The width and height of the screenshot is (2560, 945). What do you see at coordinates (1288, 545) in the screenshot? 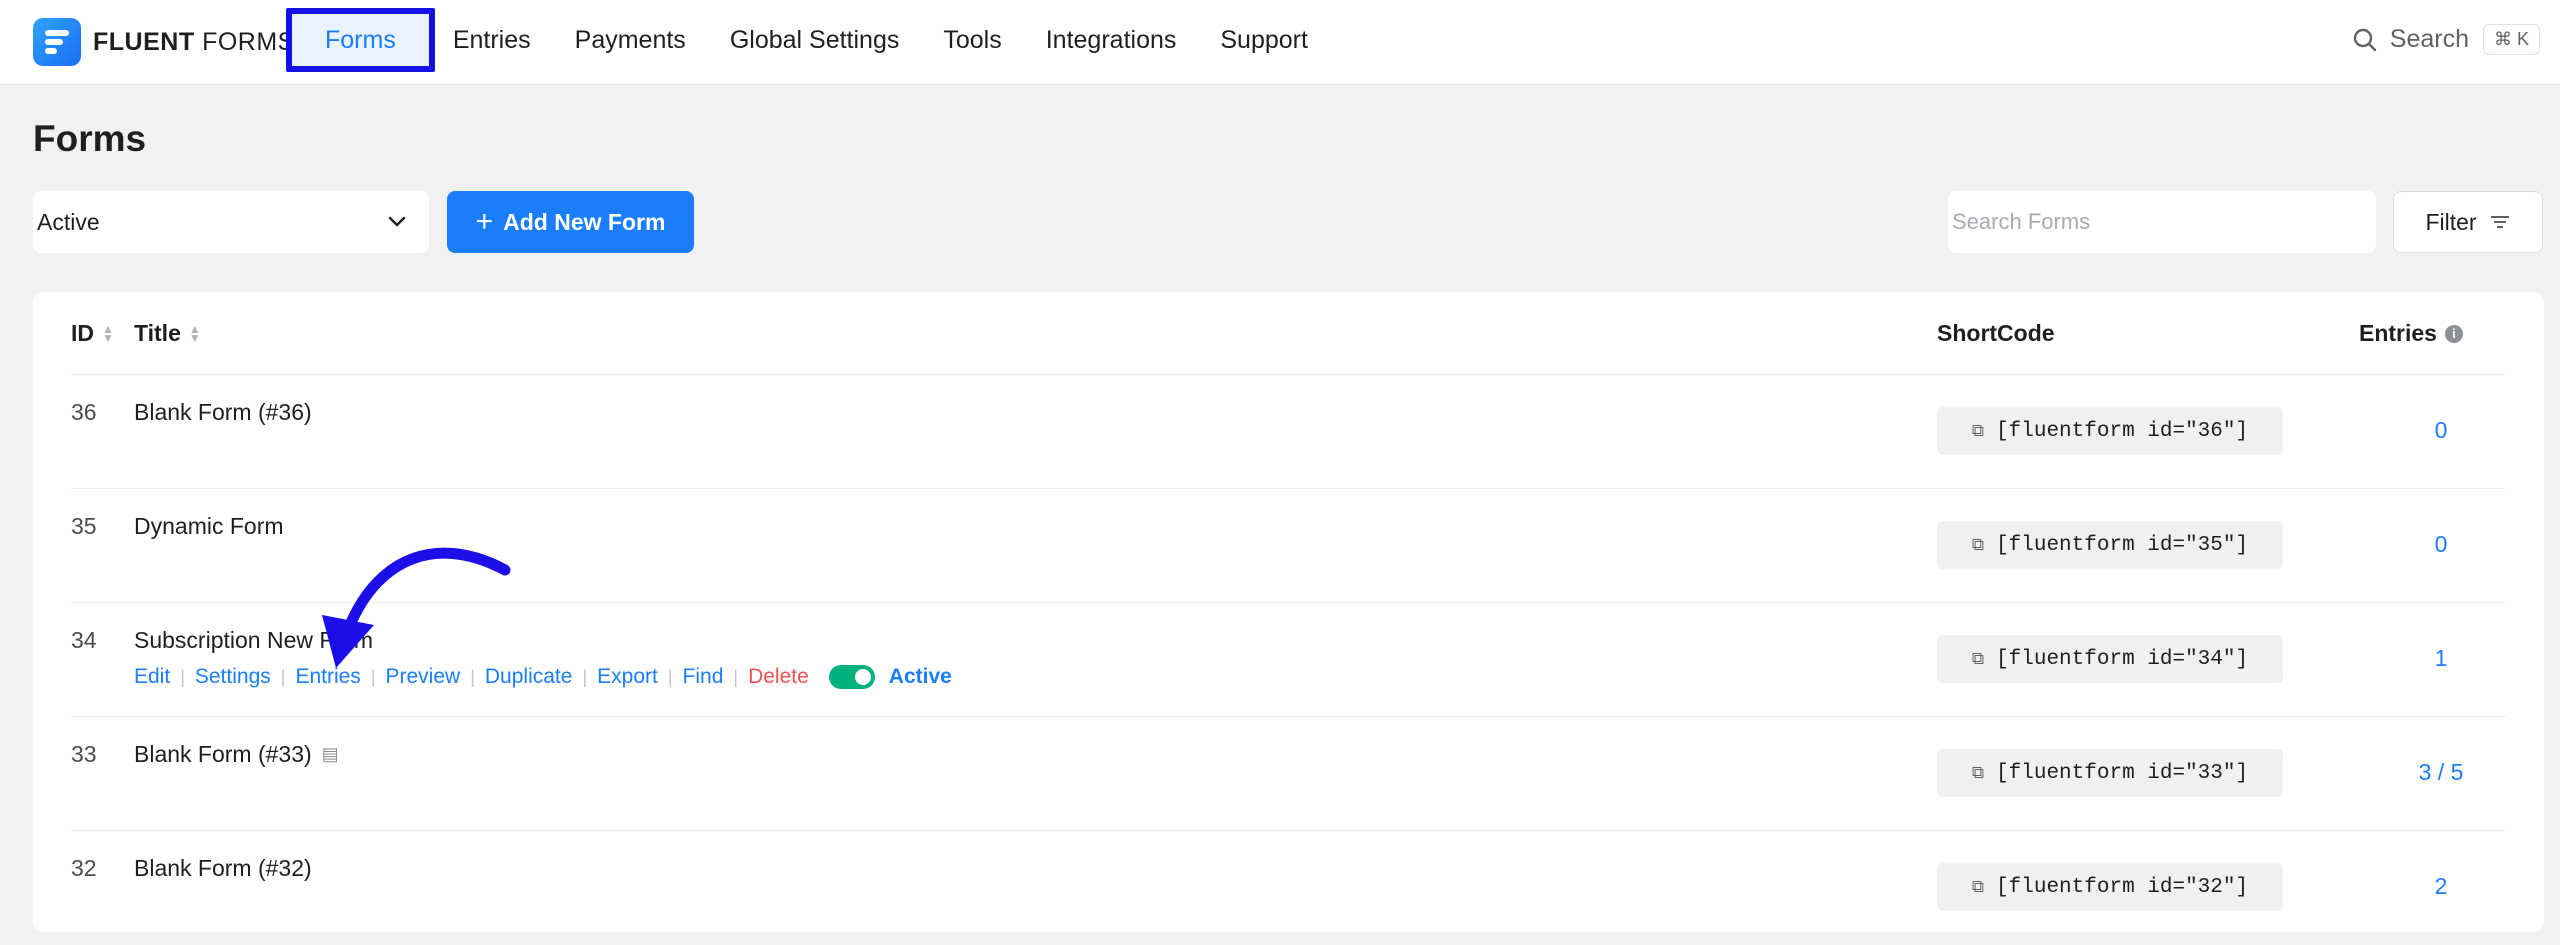
I see `table-row: 35 Dynamic Form ⧉ [fluentform id="35"] 0` at bounding box center [1288, 545].